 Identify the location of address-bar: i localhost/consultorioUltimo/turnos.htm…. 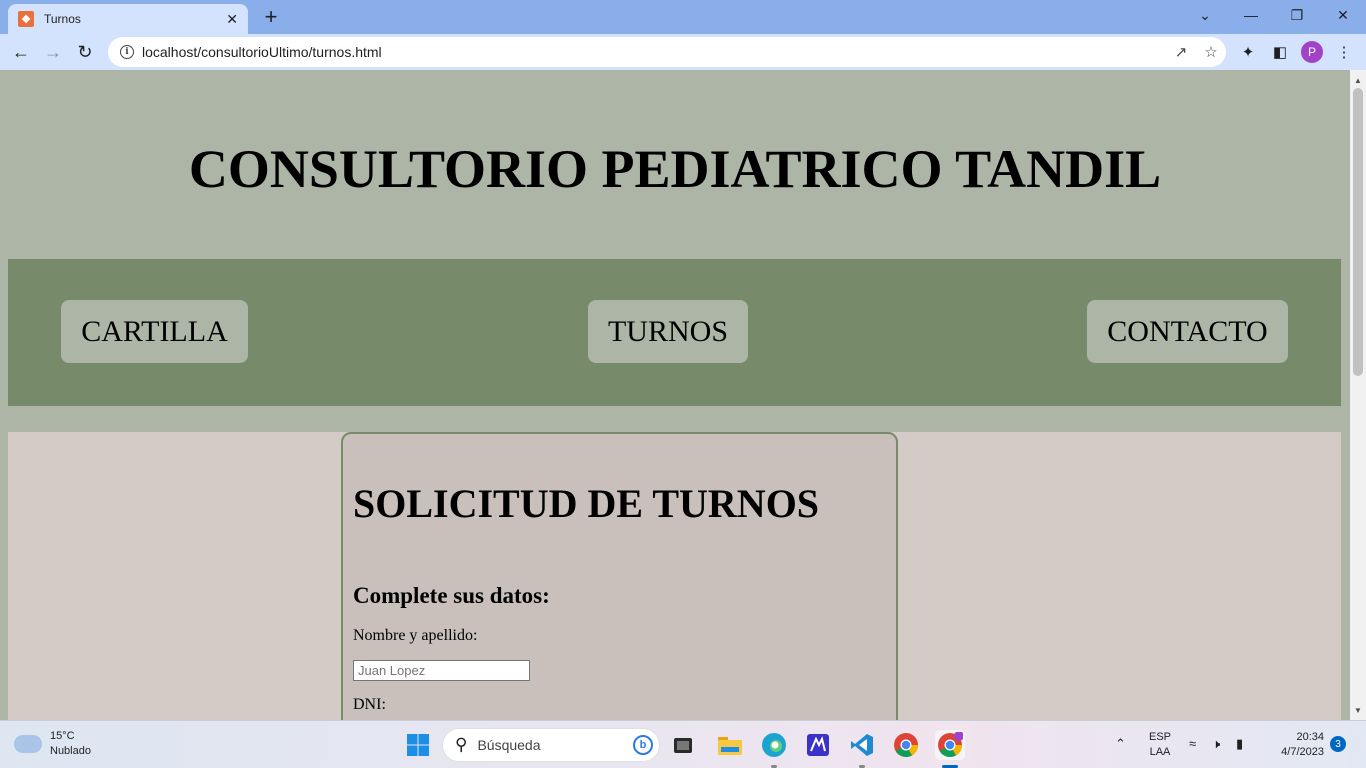
(667, 52).